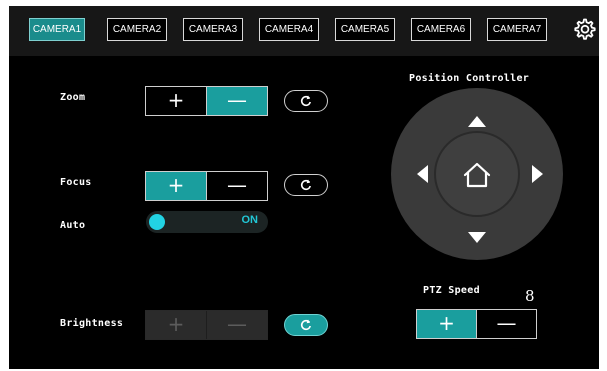  I want to click on tab-camera5: CAMERA5, so click(365, 29).